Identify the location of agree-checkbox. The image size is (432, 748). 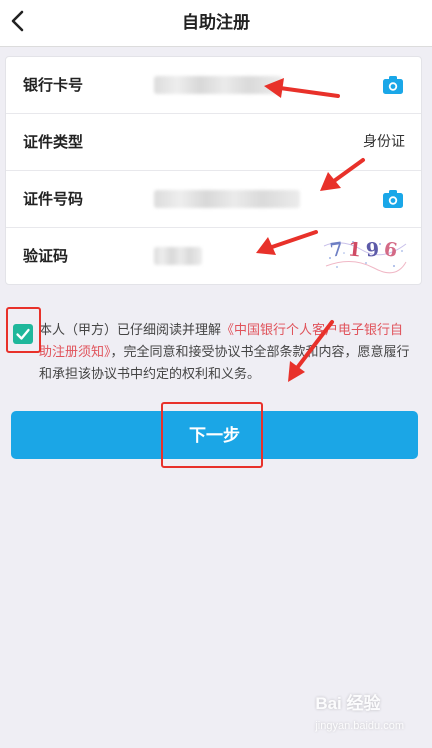
(23, 334).